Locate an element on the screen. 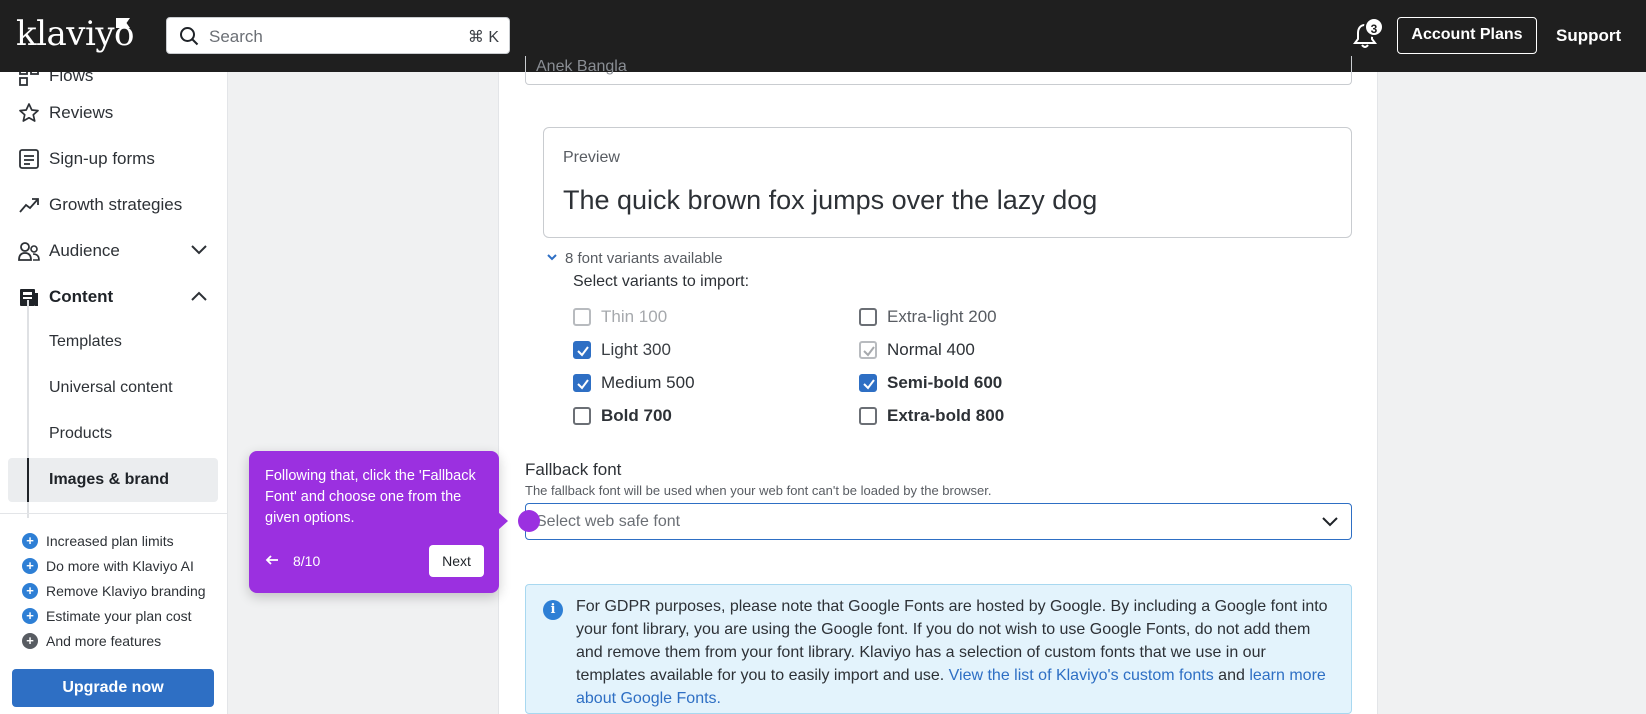  tooltip-step: 8/10 is located at coordinates (307, 561).